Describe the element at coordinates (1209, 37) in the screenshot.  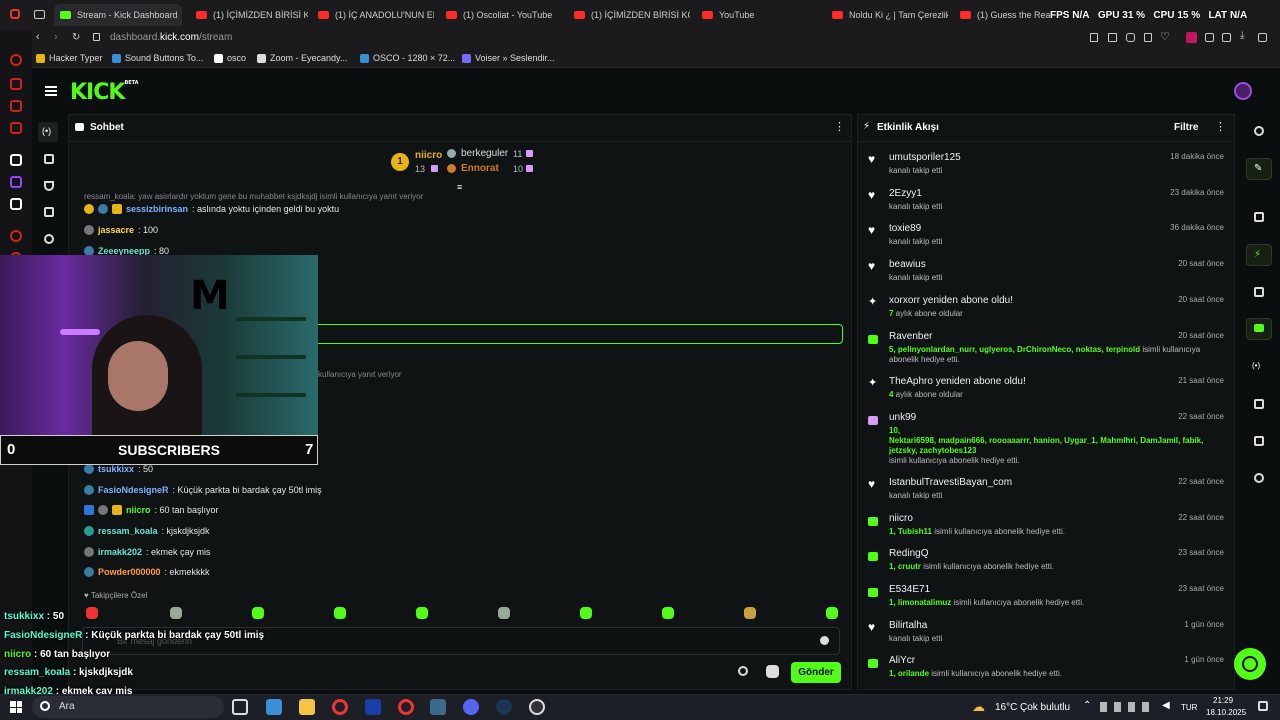
I see `extensions-icon` at that location.